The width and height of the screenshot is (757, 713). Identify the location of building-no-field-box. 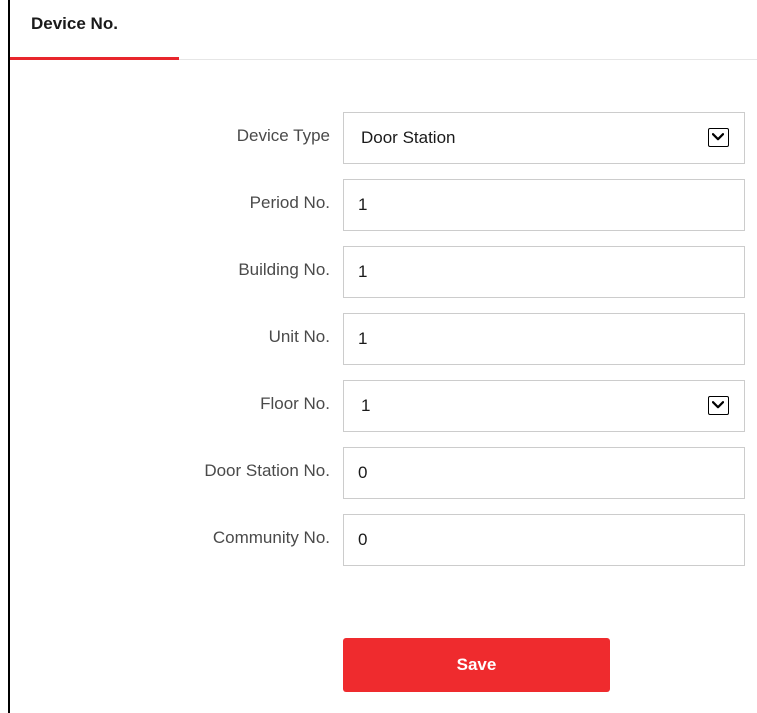
(544, 272).